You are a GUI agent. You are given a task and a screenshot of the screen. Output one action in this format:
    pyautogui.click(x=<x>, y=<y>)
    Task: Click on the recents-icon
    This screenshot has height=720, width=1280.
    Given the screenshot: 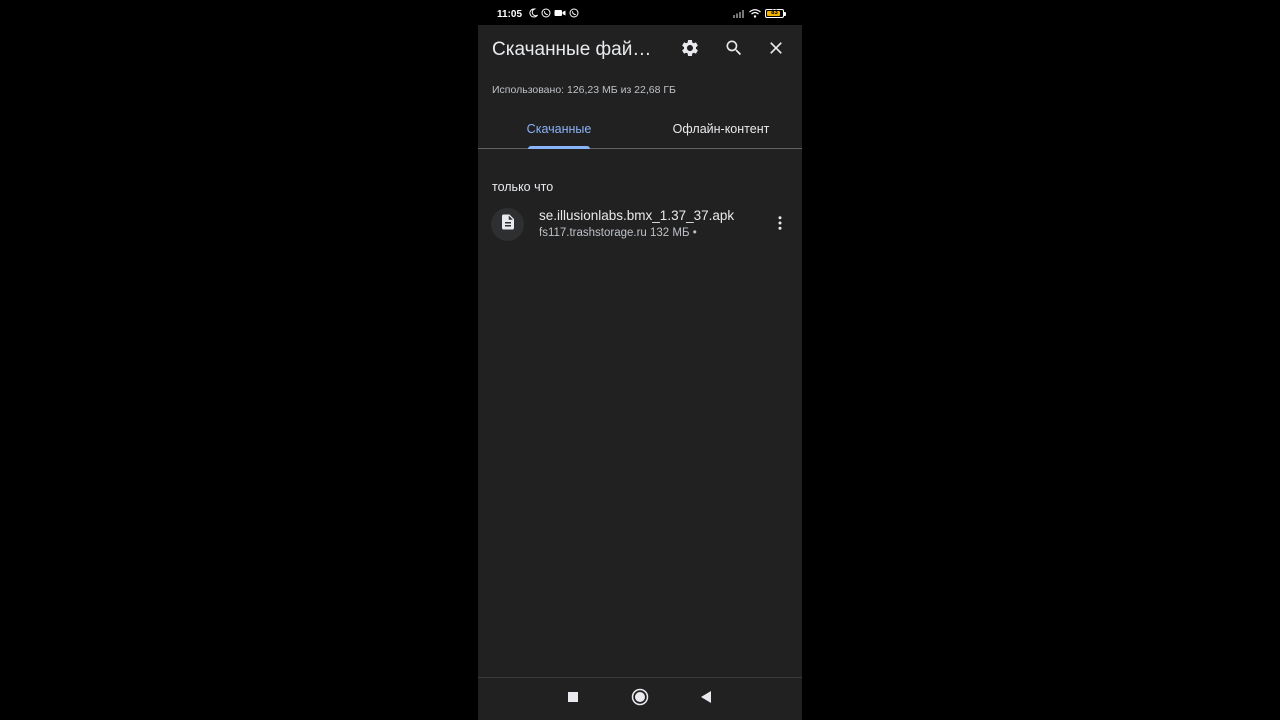 What is the action you would take?
    pyautogui.click(x=573, y=699)
    